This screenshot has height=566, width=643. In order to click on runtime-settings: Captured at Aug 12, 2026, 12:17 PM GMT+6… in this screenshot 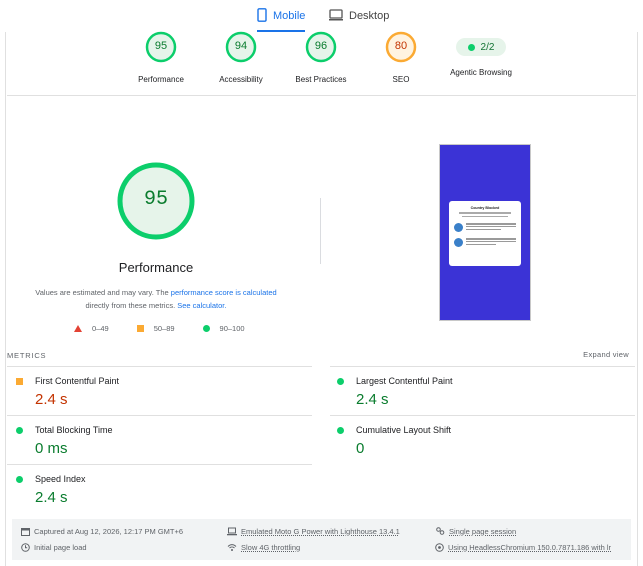, I will do `click(321, 539)`.